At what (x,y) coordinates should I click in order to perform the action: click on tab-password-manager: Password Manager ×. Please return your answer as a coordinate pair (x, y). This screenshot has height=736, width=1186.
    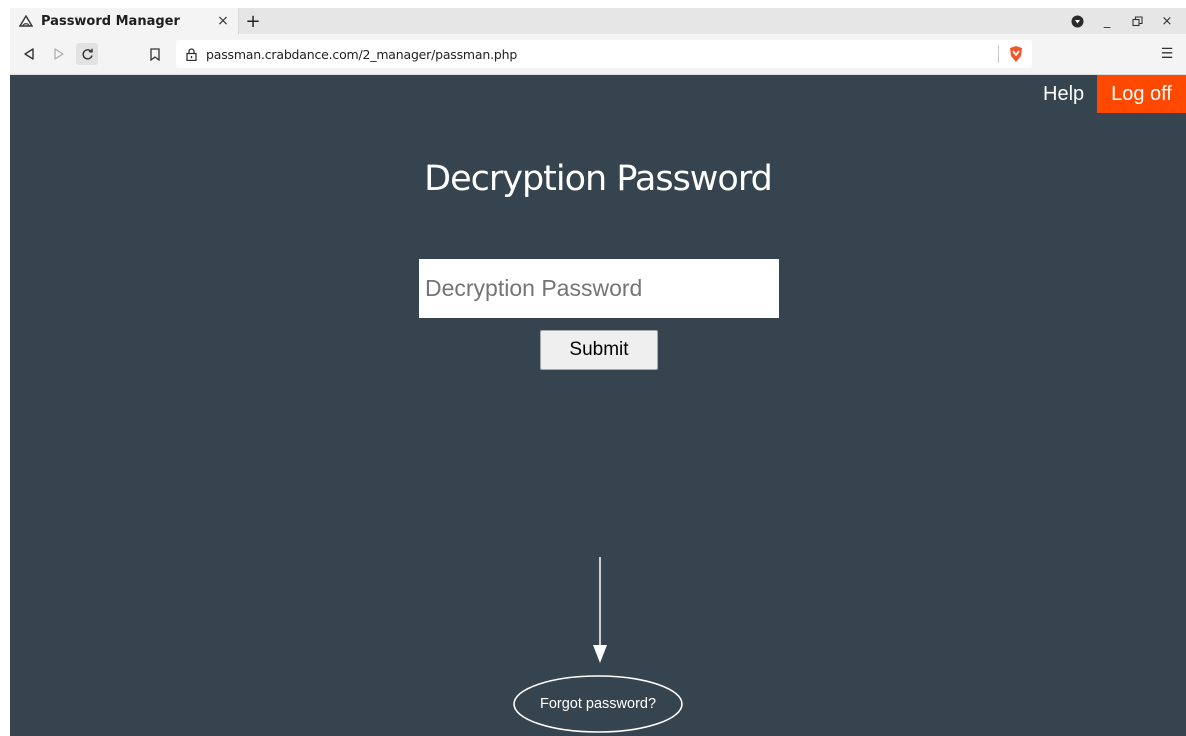
    Looking at the image, I should click on (124, 21).